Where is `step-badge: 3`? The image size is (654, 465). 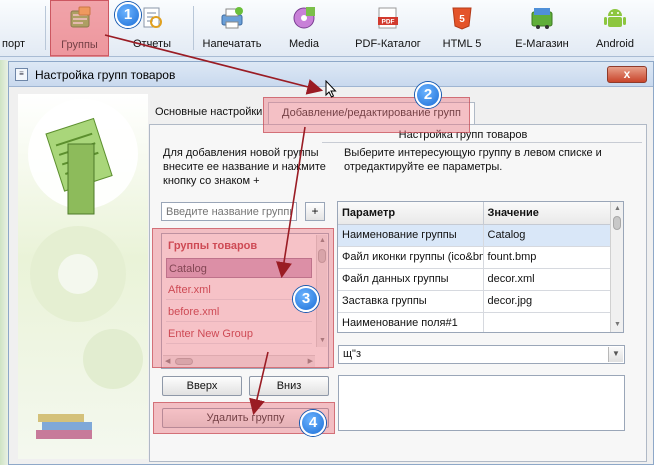
step-badge: 3 is located at coordinates (306, 299).